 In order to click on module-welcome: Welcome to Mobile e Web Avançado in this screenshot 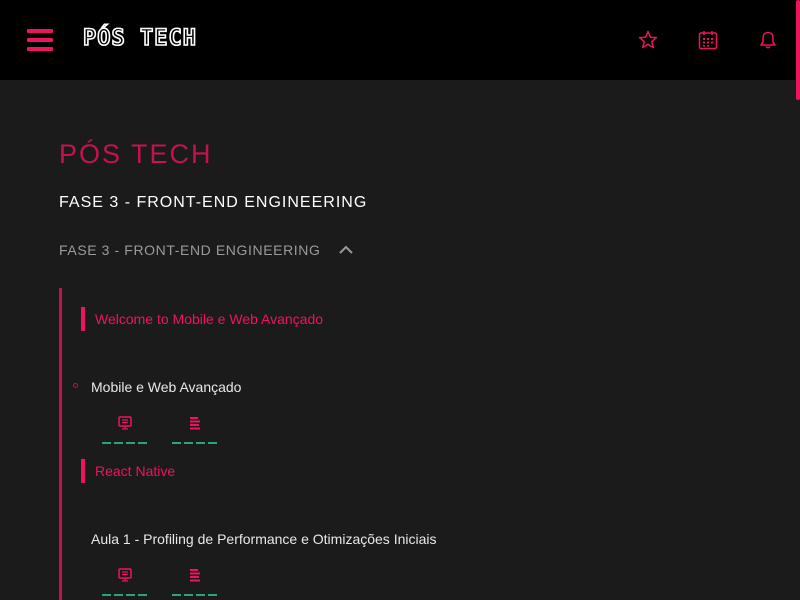, I will do `click(202, 319)`.